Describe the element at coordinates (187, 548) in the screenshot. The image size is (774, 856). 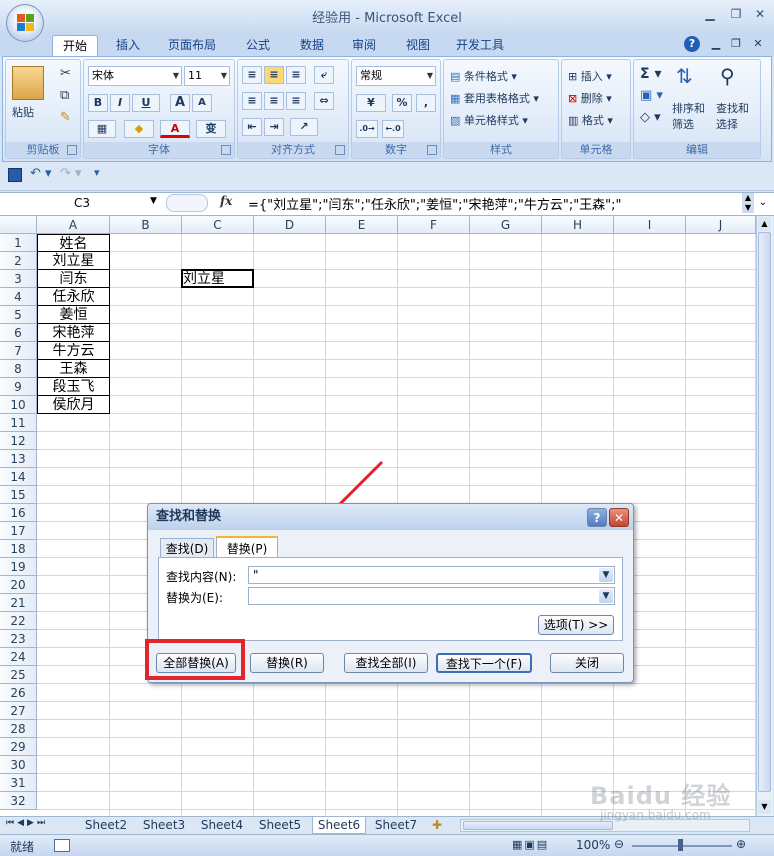
I see `tab-find: 查找(D)` at that location.